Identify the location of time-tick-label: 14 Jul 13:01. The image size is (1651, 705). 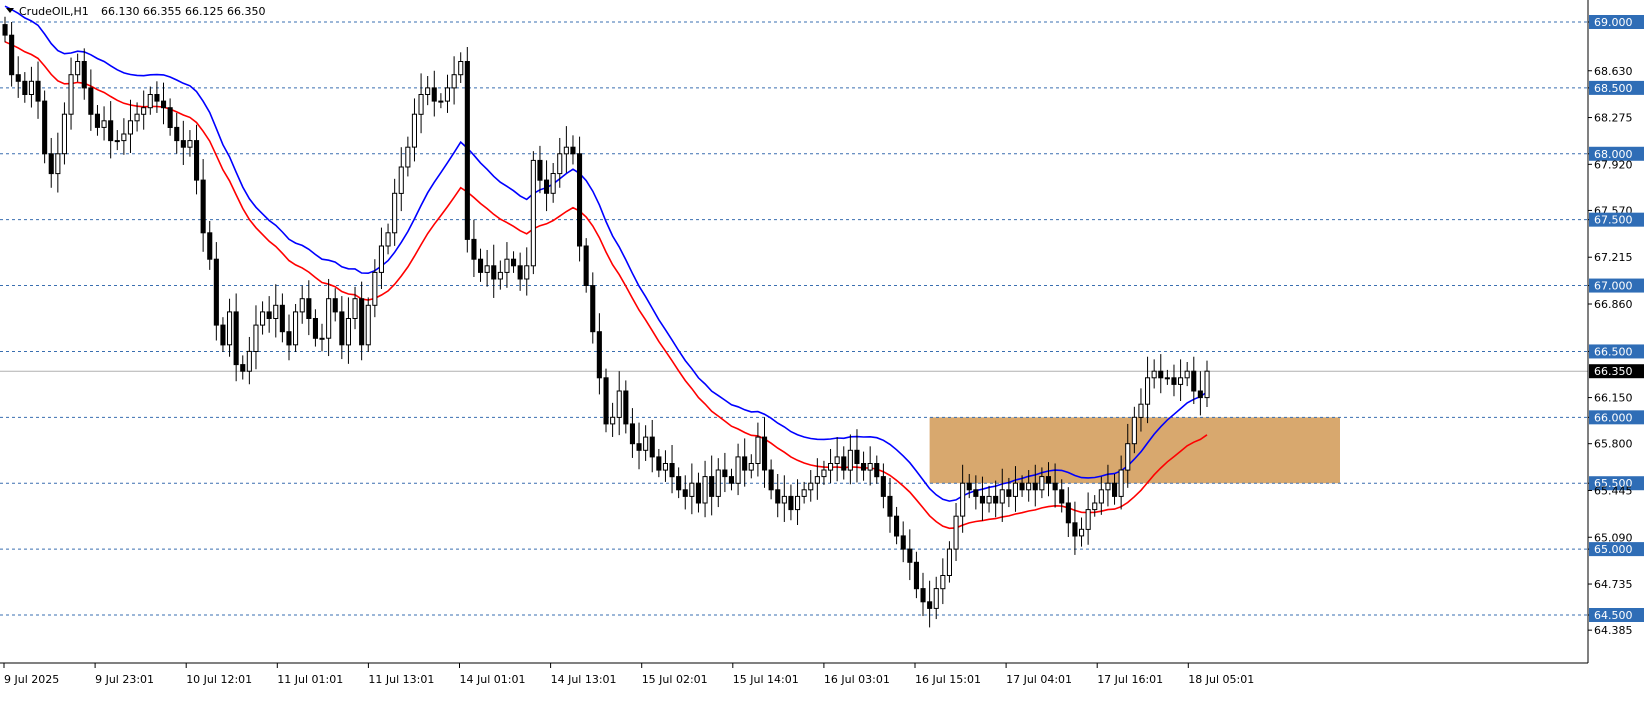
(584, 679).